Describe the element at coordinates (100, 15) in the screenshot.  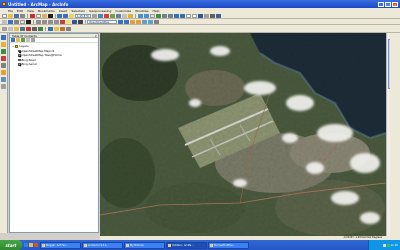
I see `table-icon` at that location.